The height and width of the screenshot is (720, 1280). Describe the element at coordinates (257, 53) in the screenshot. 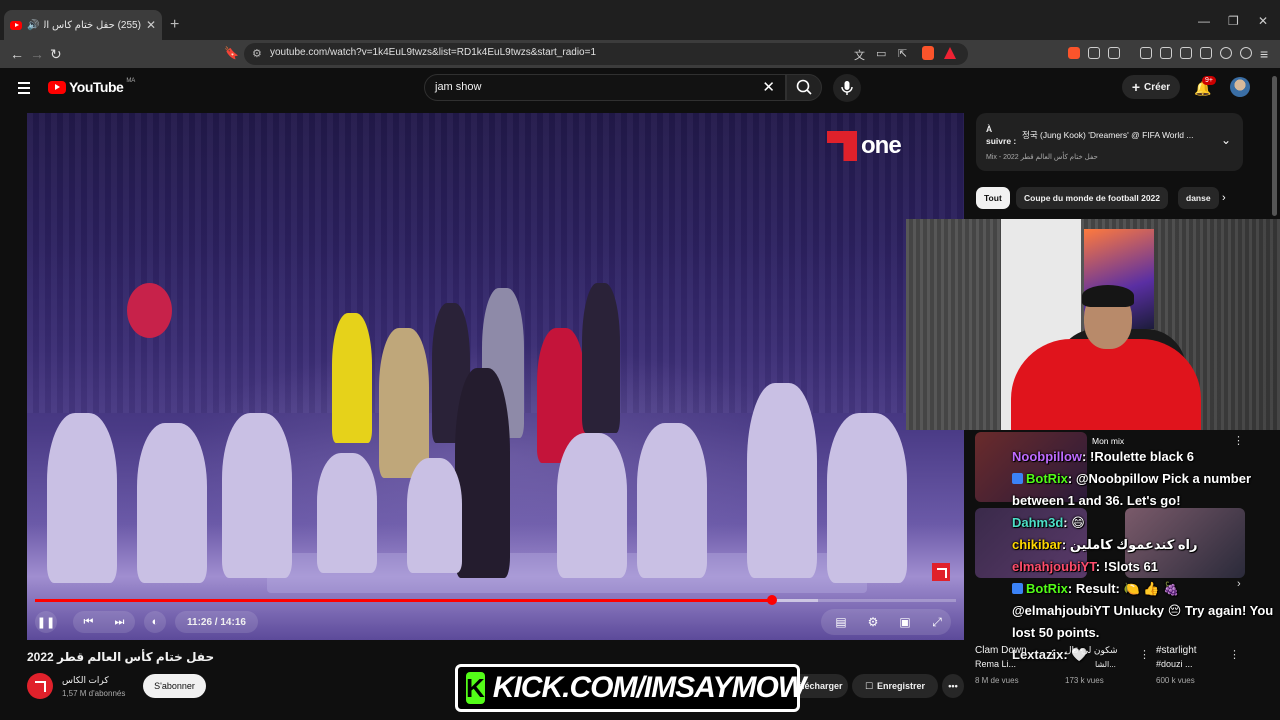

I see `site-info-icon: ⚙` at that location.